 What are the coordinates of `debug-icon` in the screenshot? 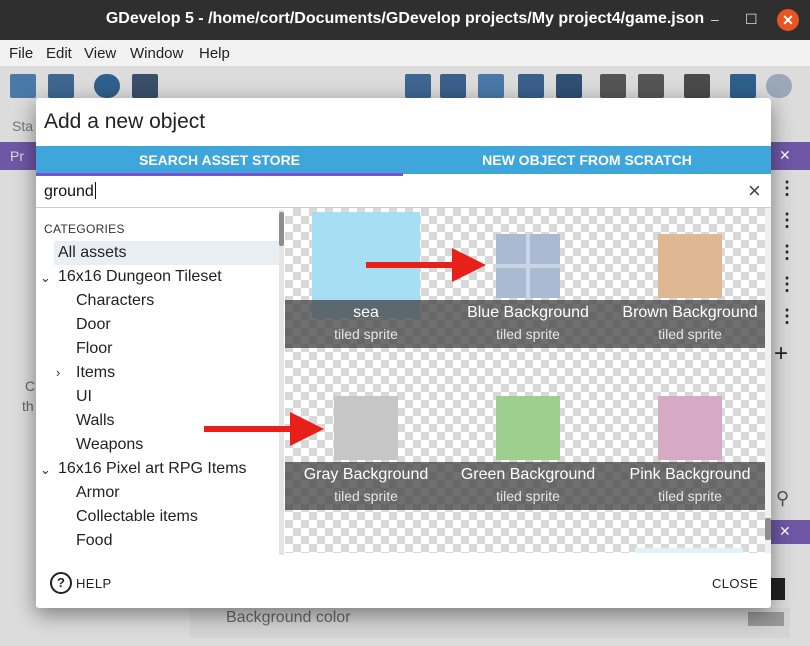 It's located at (145, 86).